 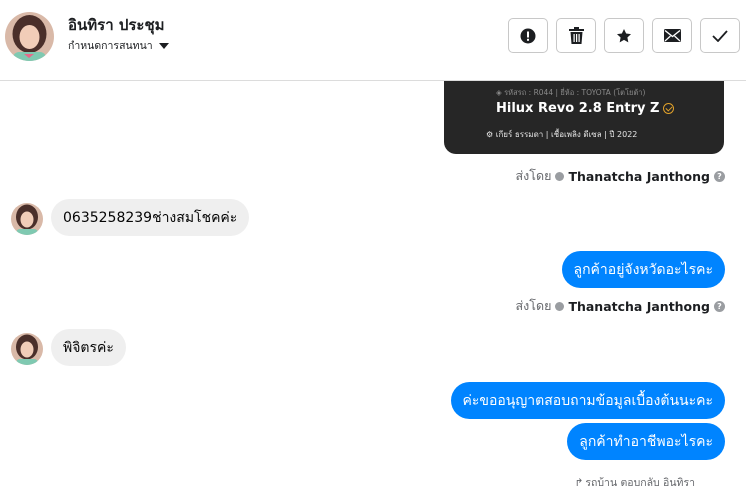 I want to click on star-button, so click(x=624, y=35).